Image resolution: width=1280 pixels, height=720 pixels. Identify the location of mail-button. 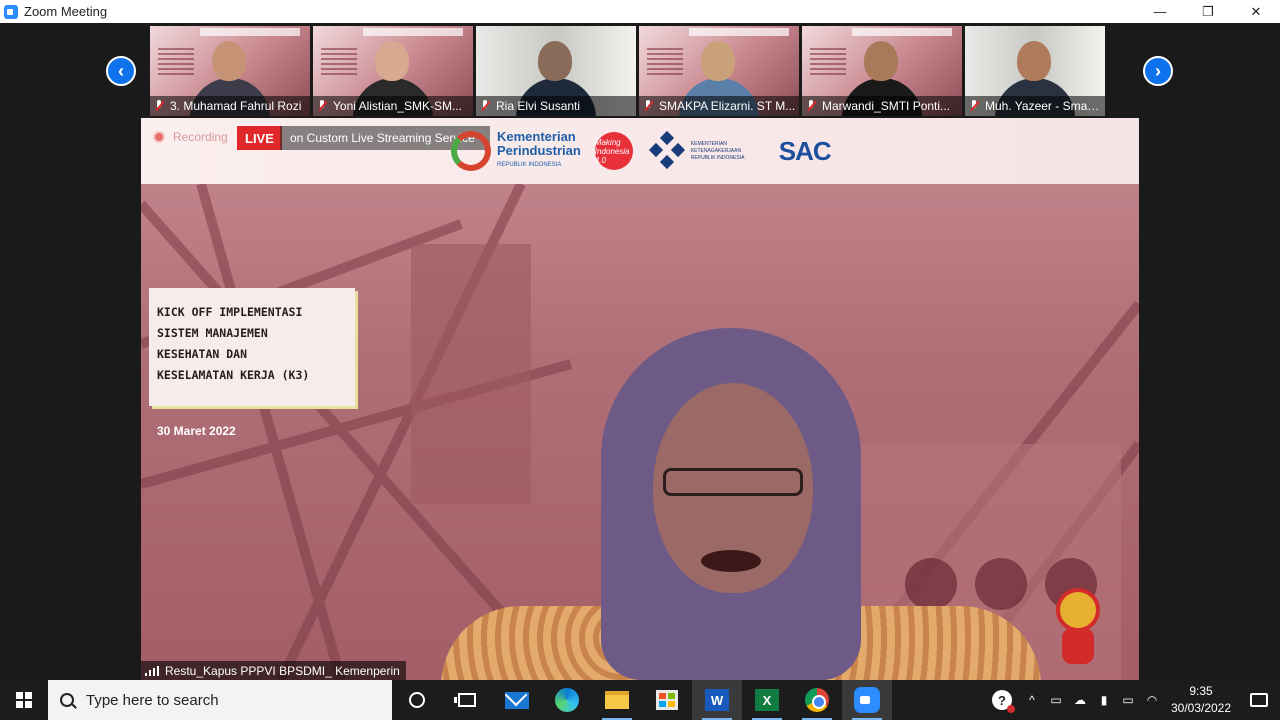
(517, 700).